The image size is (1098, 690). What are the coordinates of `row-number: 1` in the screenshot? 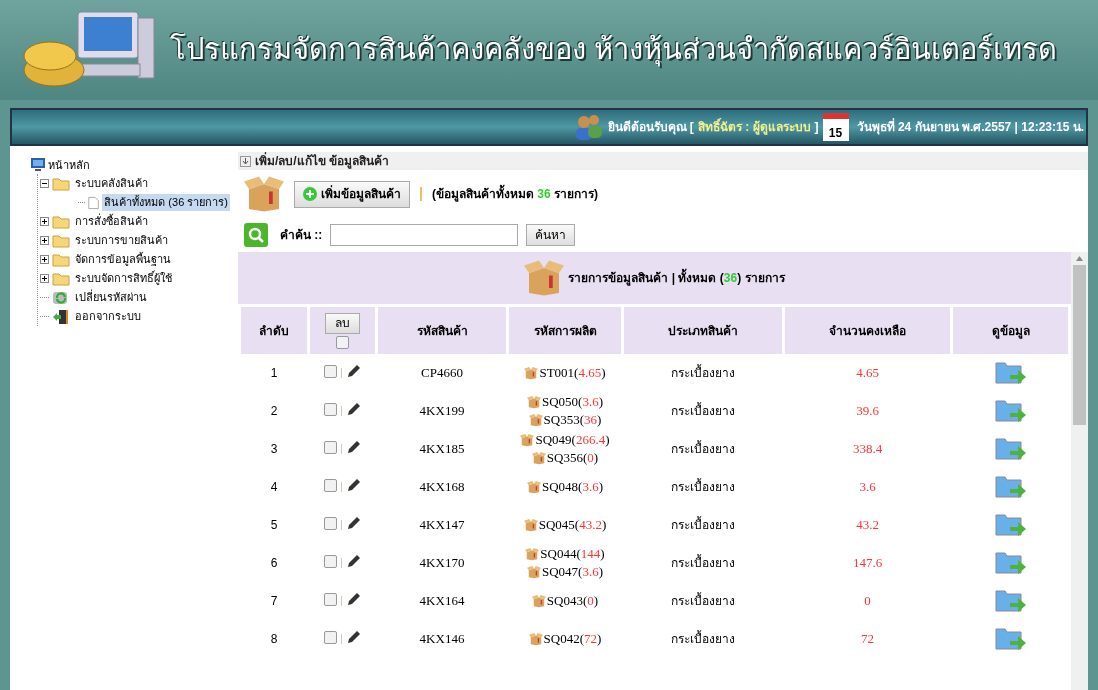 It's located at (274, 373).